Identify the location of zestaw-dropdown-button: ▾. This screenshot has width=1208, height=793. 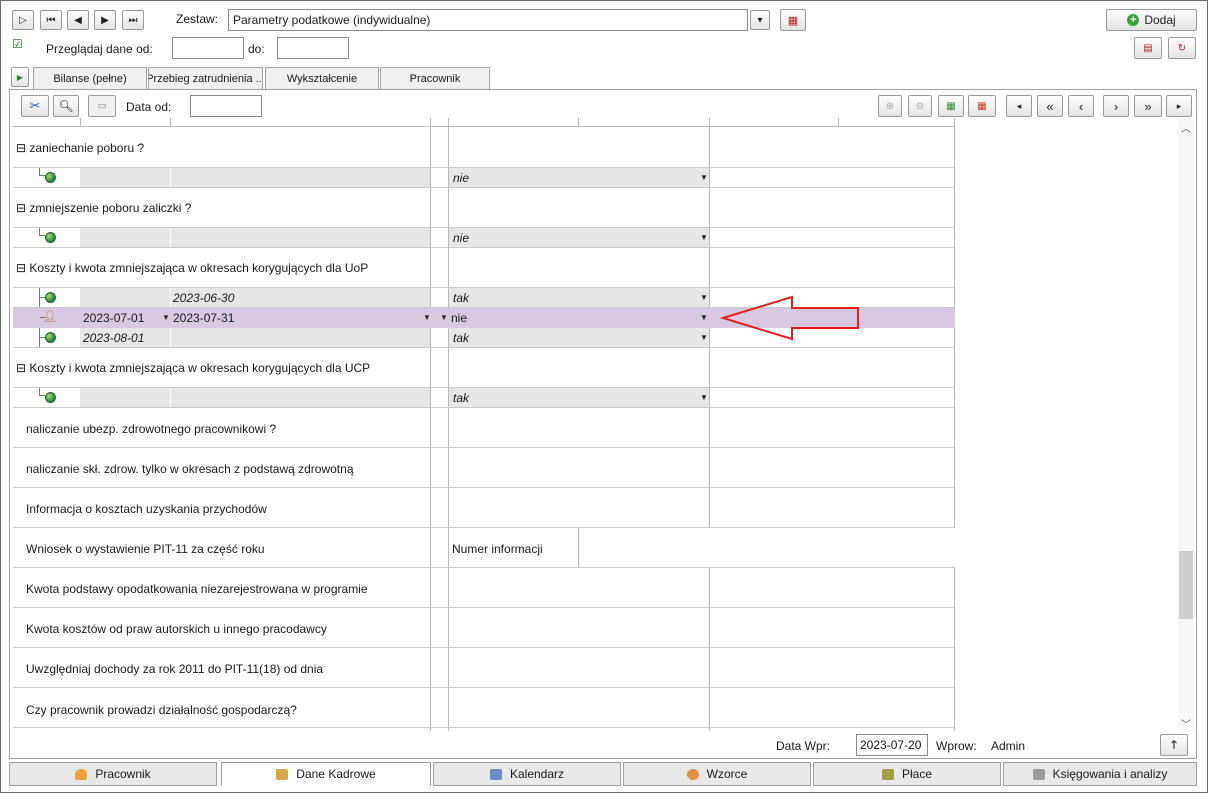
(760, 20).